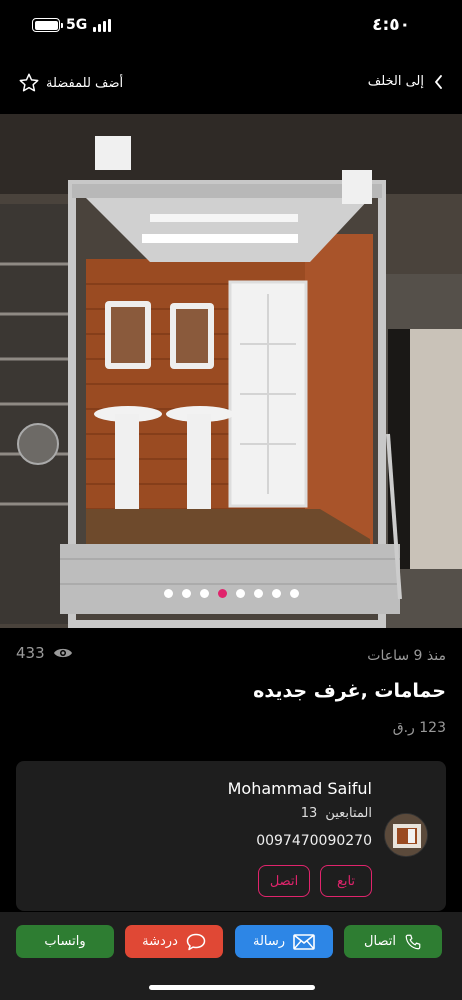  What do you see at coordinates (29, 82) in the screenshot?
I see `star-icon` at bounding box center [29, 82].